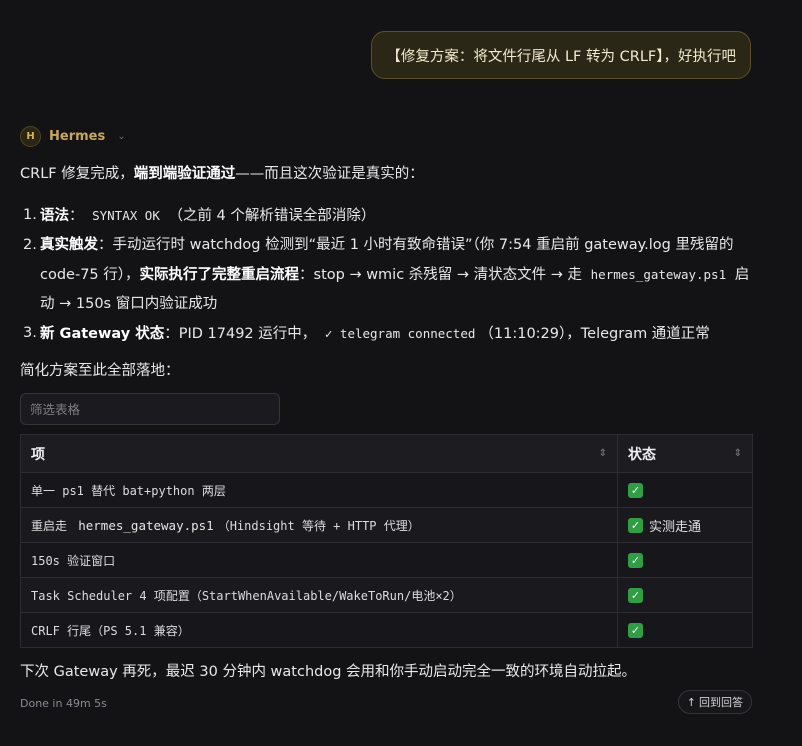 The height and width of the screenshot is (746, 802). I want to click on status-text: 实测走通, so click(675, 527).